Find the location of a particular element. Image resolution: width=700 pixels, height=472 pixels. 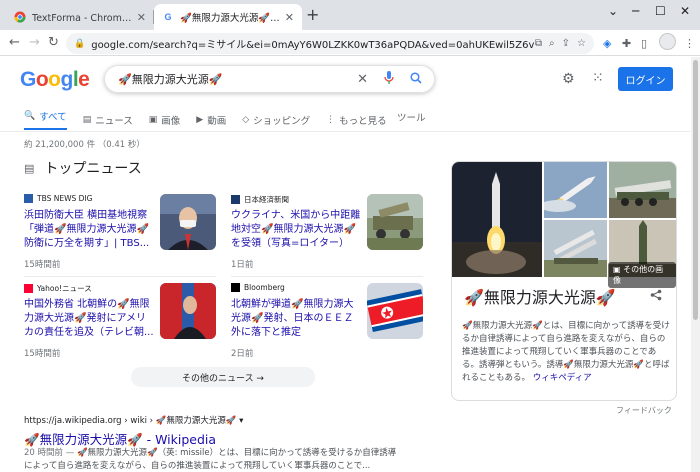

tag-icon: ◇ is located at coordinates (246, 120).